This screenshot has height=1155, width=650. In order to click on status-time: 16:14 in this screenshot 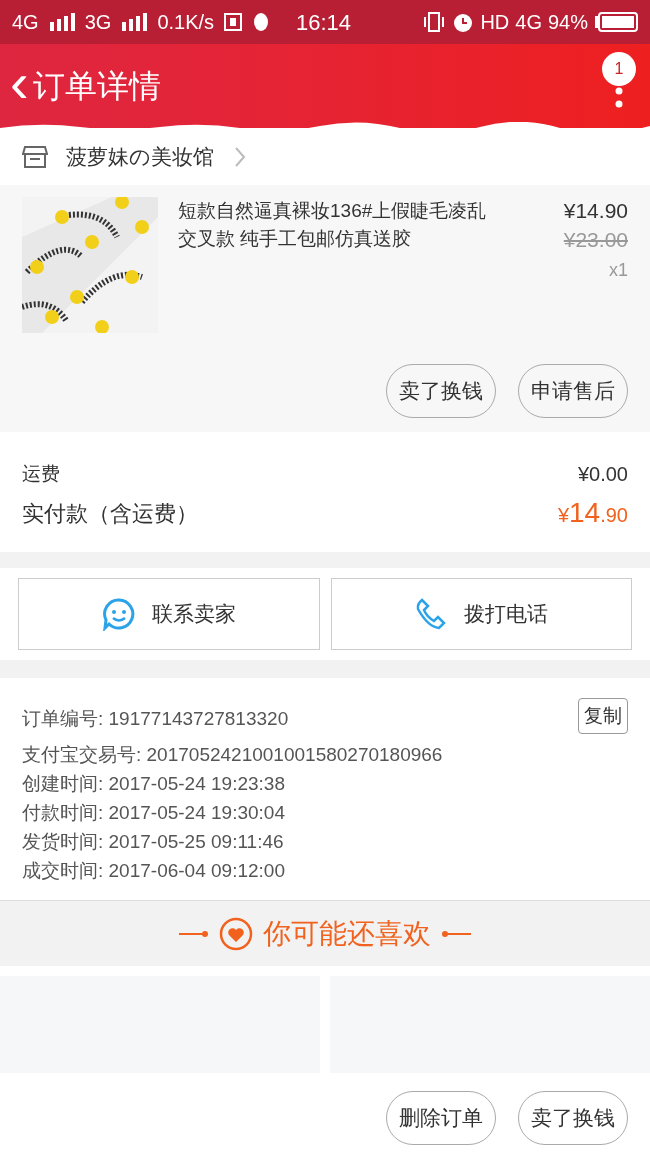, I will do `click(324, 22)`.